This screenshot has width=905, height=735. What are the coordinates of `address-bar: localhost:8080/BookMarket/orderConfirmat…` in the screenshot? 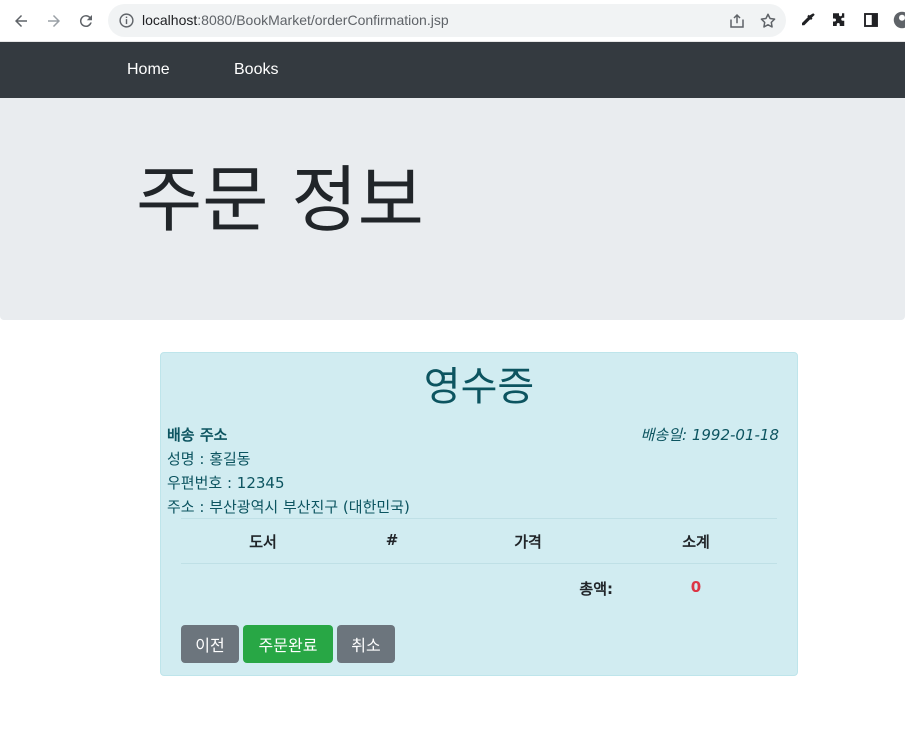 It's located at (447, 20).